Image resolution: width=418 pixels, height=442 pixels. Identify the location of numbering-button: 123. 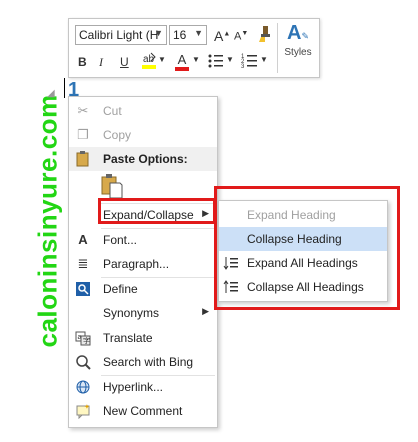
(249, 61).